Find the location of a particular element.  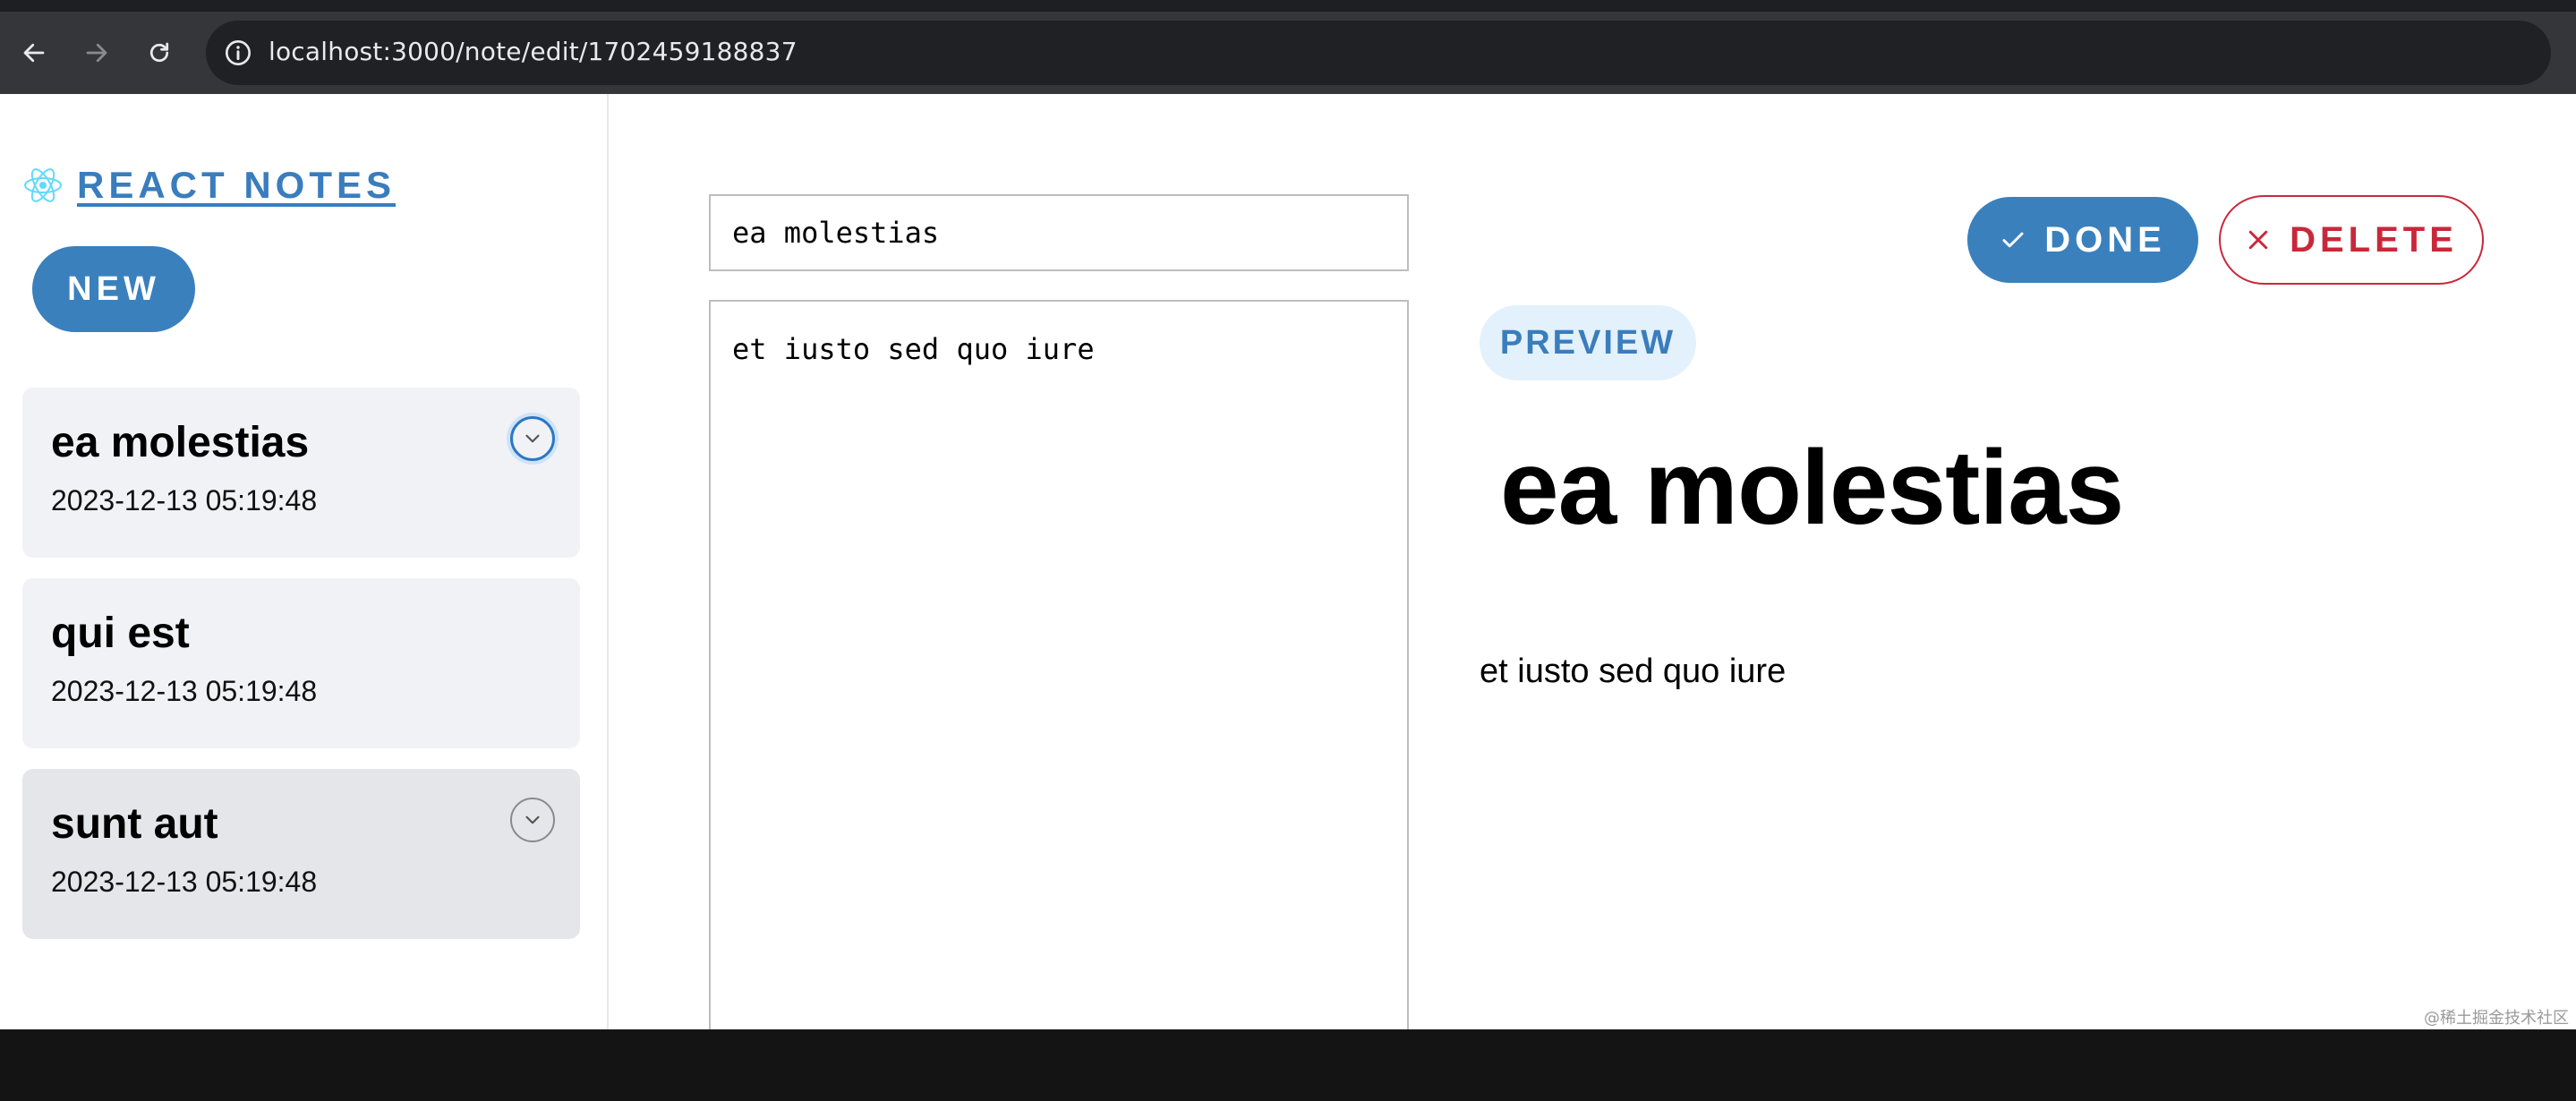

back-button is located at coordinates (34, 52).